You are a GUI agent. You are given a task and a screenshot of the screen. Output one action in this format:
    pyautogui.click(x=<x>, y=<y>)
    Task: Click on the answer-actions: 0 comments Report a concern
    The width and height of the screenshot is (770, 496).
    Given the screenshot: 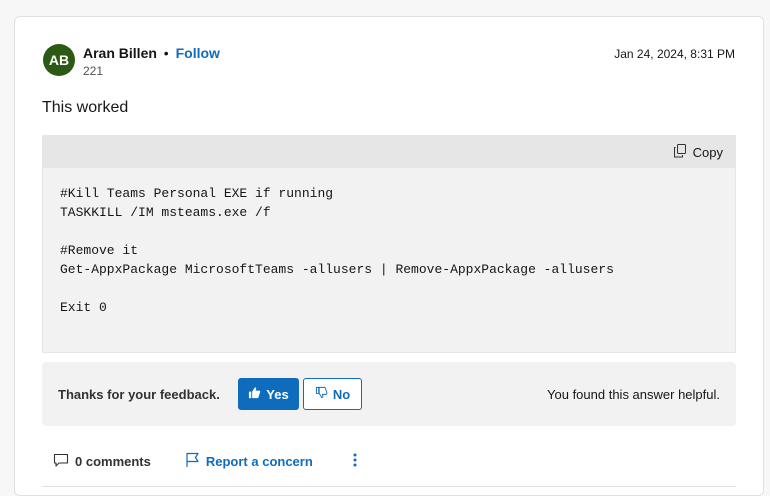 What is the action you would take?
    pyautogui.click(x=208, y=461)
    